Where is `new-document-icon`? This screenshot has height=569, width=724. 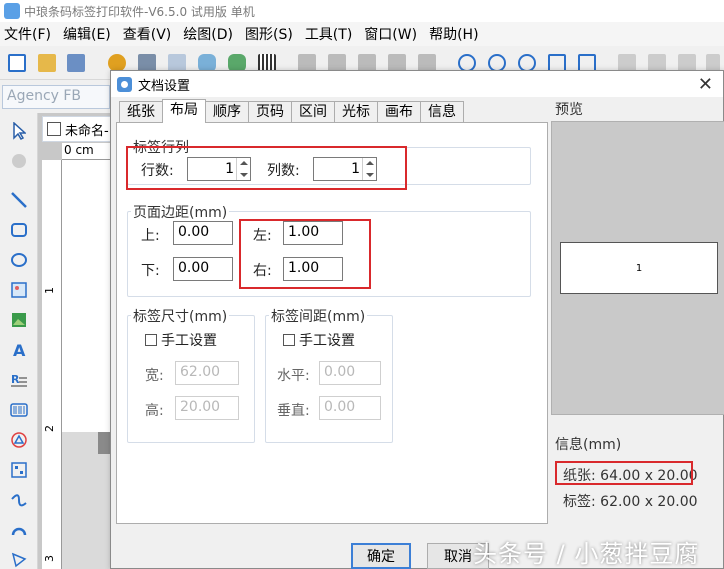
new-document-icon is located at coordinates (17, 63).